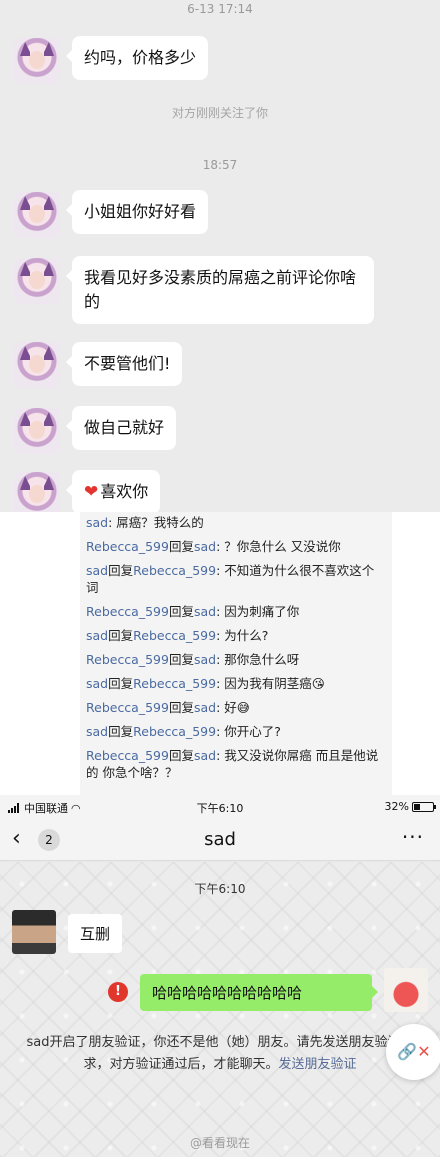 The height and width of the screenshot is (1157, 440). Describe the element at coordinates (34, 932) in the screenshot. I see `contact-avatar` at that location.